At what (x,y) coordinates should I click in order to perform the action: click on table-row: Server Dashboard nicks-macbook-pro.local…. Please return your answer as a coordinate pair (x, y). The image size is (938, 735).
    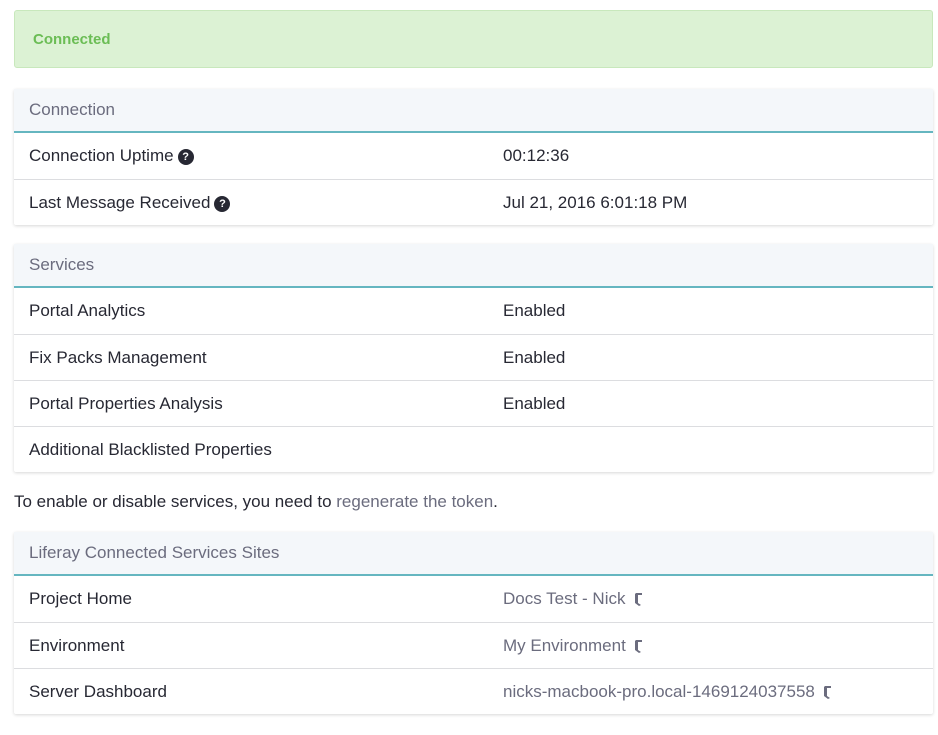
    Looking at the image, I should click on (473, 691).